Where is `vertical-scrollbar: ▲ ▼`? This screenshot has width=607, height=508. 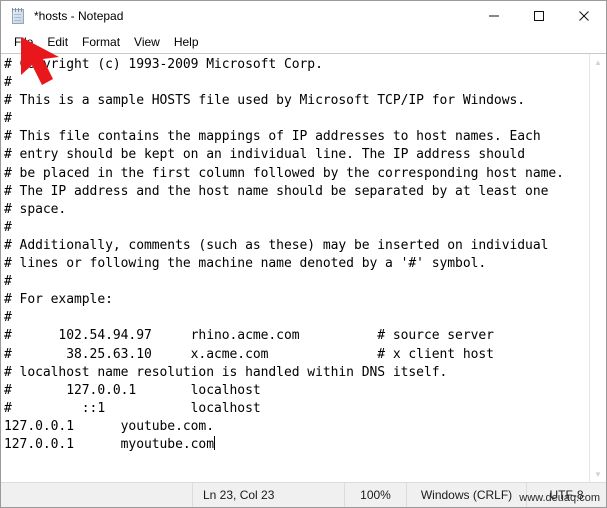 vertical-scrollbar: ▲ ▼ is located at coordinates (597, 268).